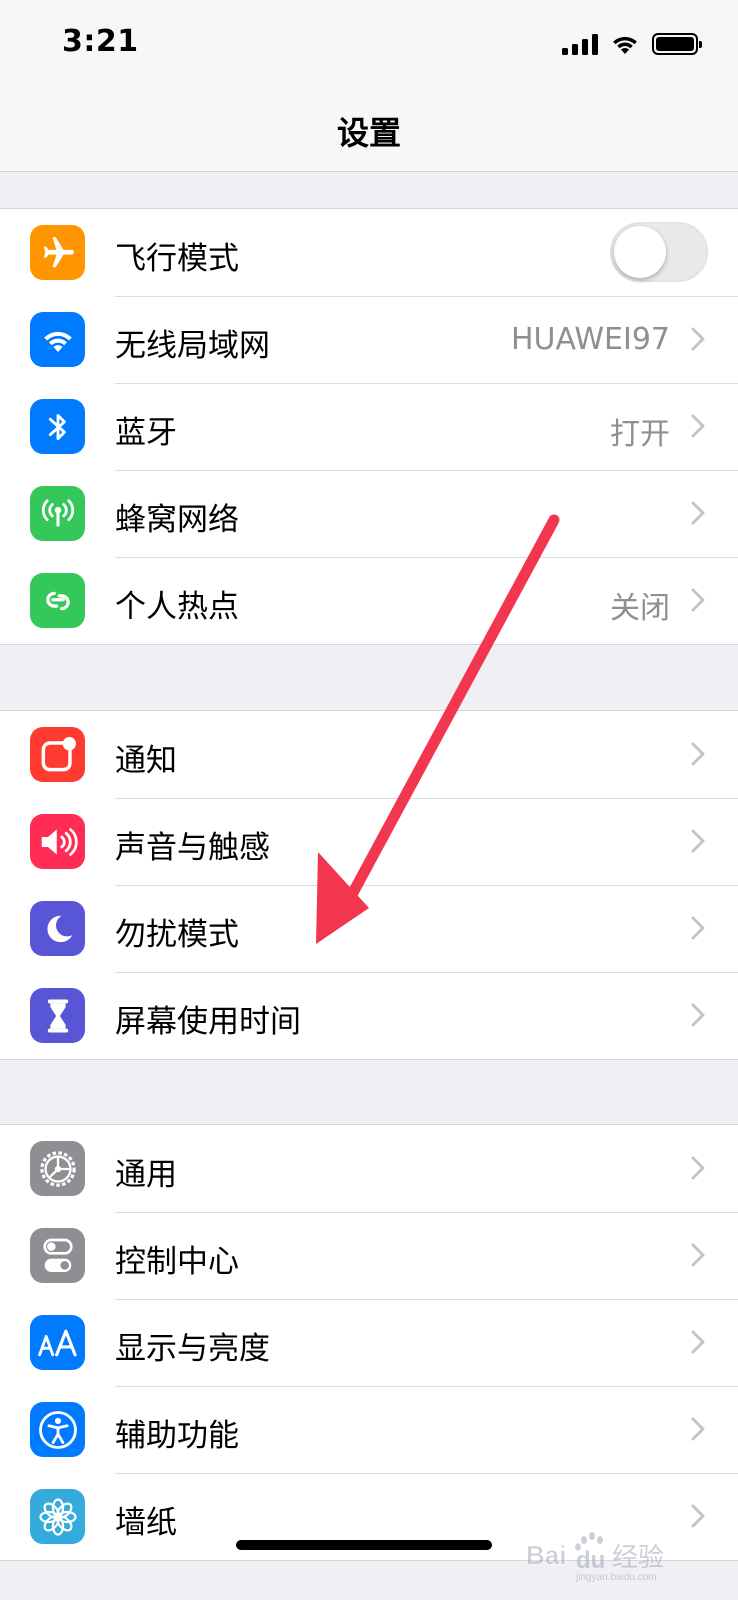  I want to click on settings-row-wifi: 无线局域网 HUAWEI97, so click(369, 339).